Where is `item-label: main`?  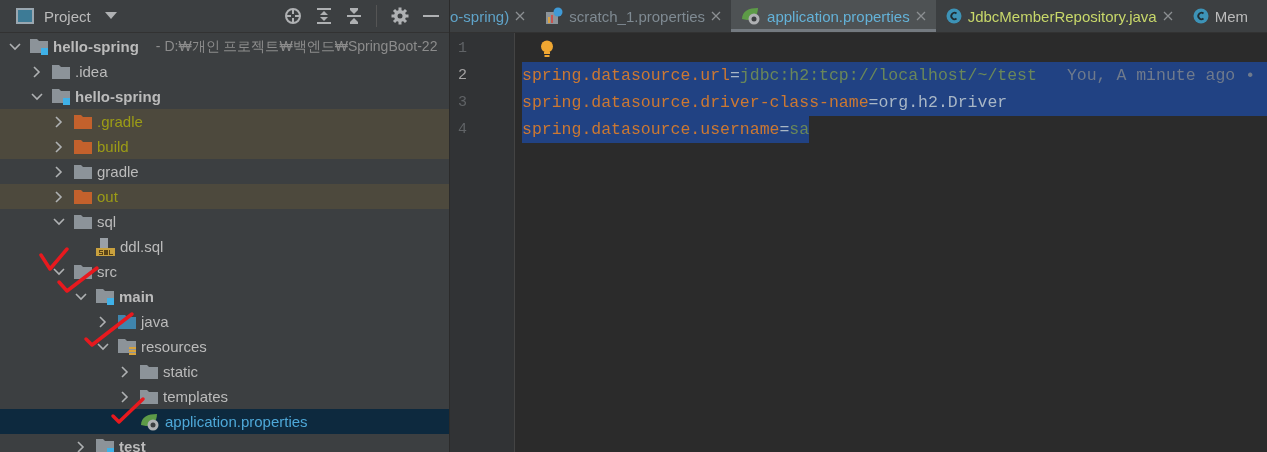 item-label: main is located at coordinates (136, 296).